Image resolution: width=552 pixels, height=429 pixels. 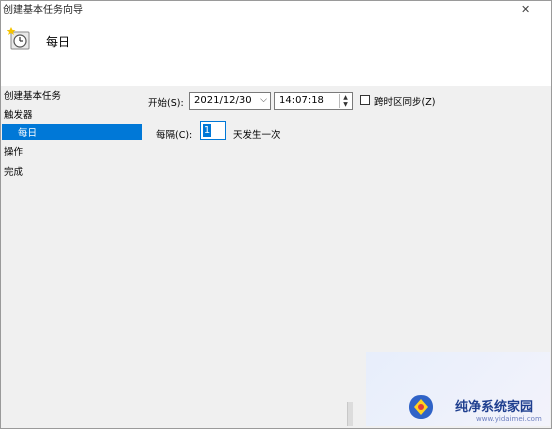 What do you see at coordinates (345, 97) in the screenshot?
I see `spin-up-icon: ▲` at bounding box center [345, 97].